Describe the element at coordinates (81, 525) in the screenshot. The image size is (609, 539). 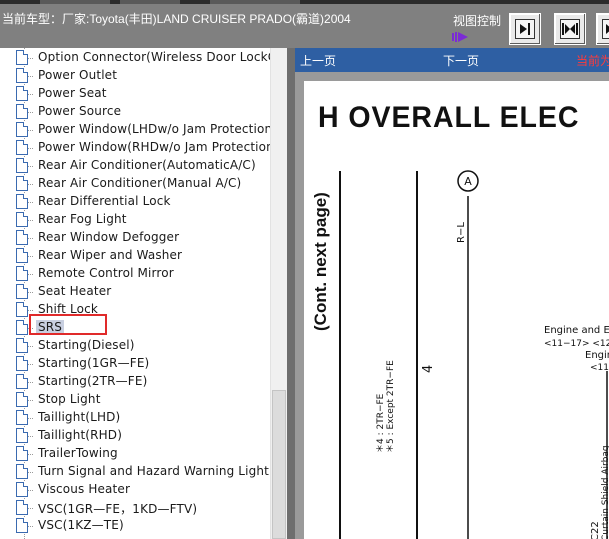
I see `tree-item-label: VSC(1KZ—TE)` at that location.